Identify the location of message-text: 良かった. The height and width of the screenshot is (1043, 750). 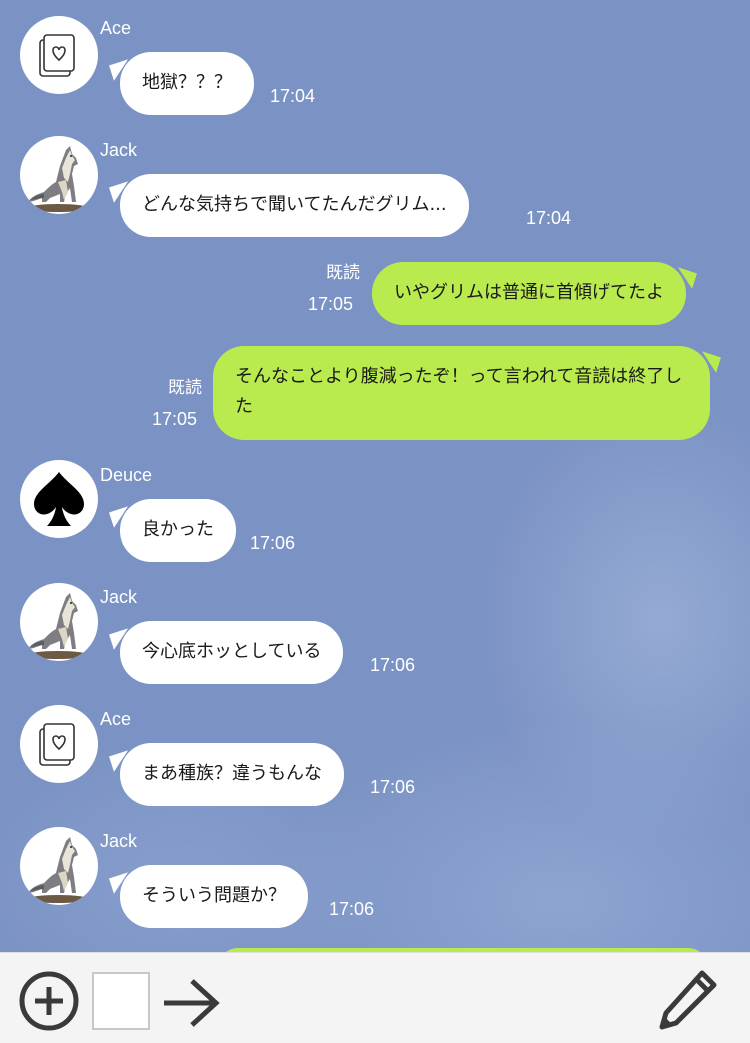
(178, 529).